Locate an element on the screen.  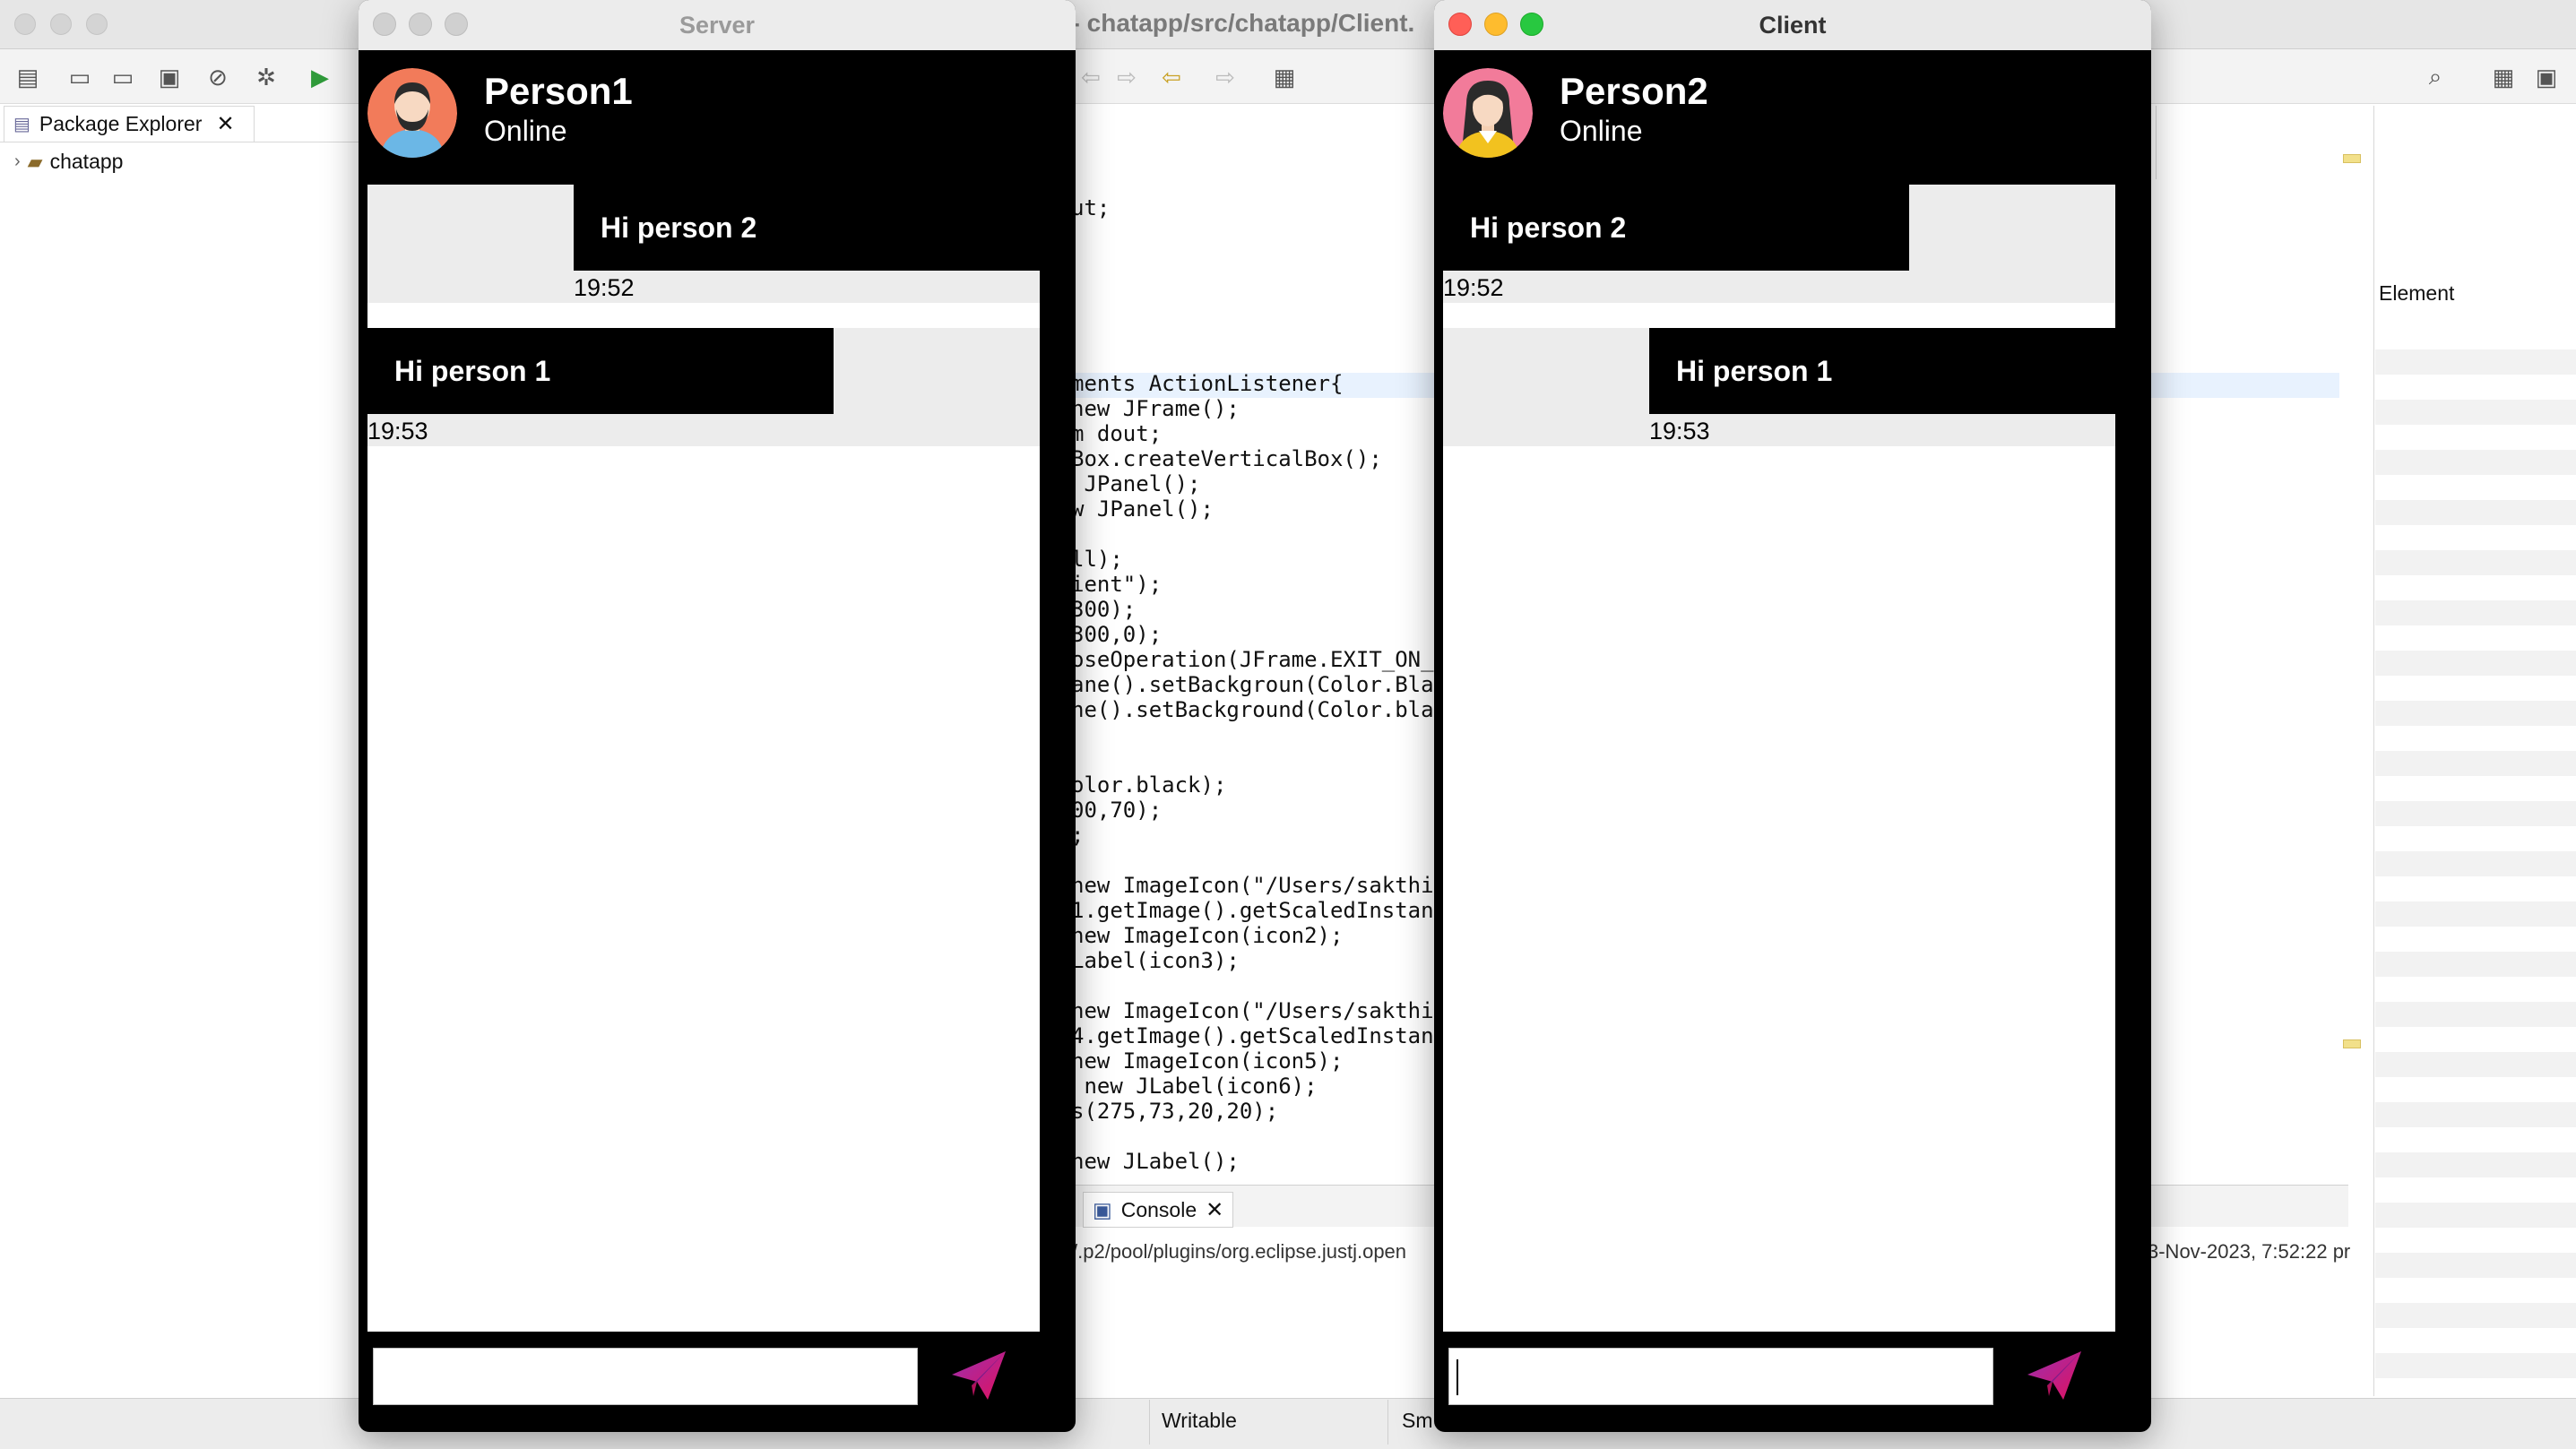
code-line: Label(icon3); is located at coordinates (1155, 960).